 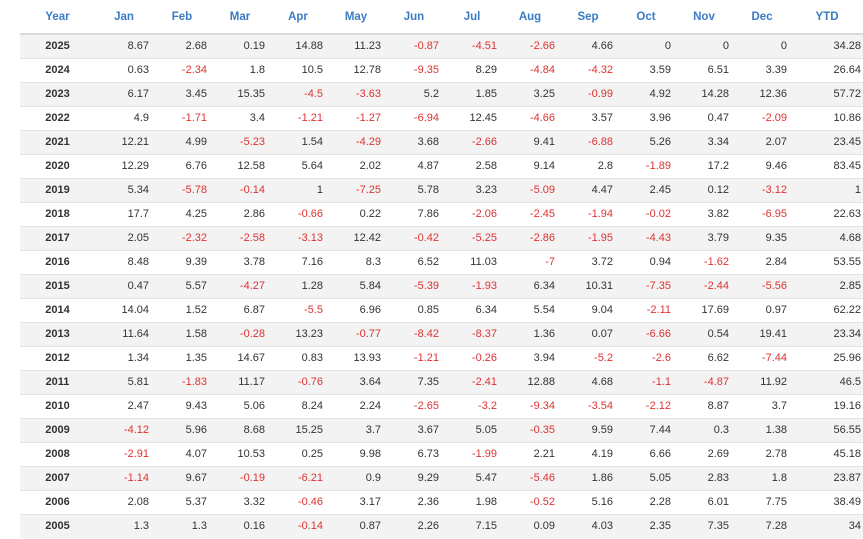 What do you see at coordinates (530, 213) in the screenshot?
I see `return-cell: -2.45` at bounding box center [530, 213].